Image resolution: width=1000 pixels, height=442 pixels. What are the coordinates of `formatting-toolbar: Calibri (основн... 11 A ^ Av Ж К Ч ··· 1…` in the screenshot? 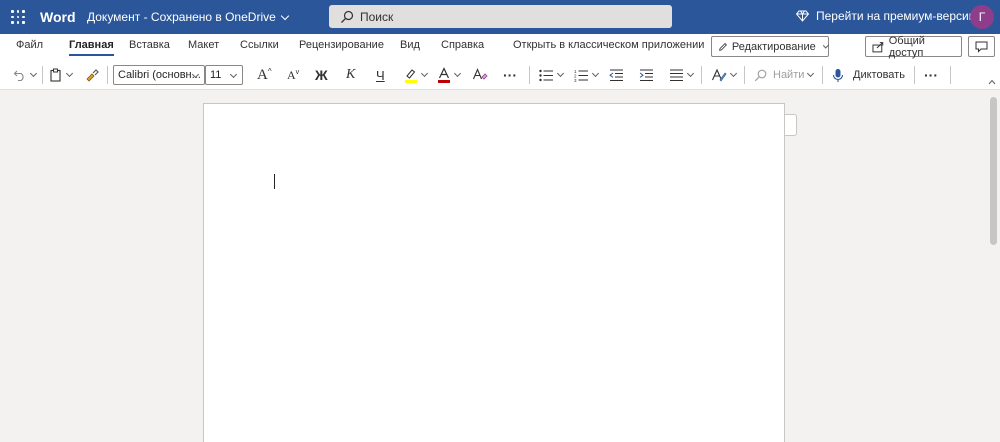 It's located at (500, 75).